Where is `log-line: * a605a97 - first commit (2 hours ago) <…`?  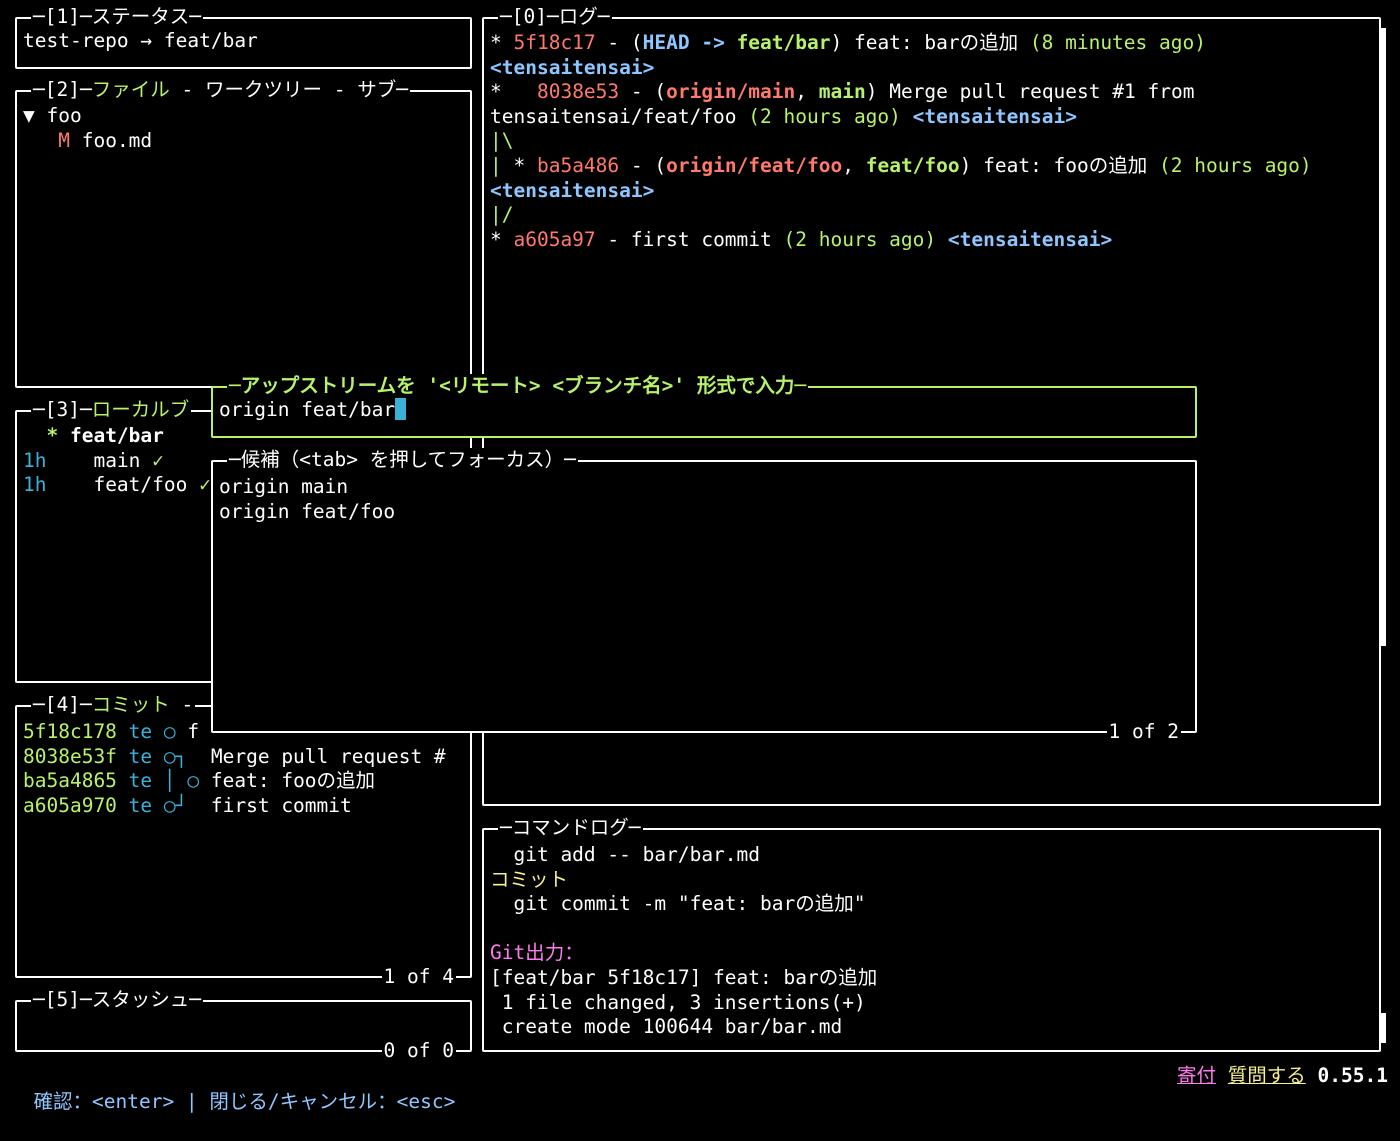
log-line: * a605a97 - first commit (2 hours ago) <… is located at coordinates (801, 239).